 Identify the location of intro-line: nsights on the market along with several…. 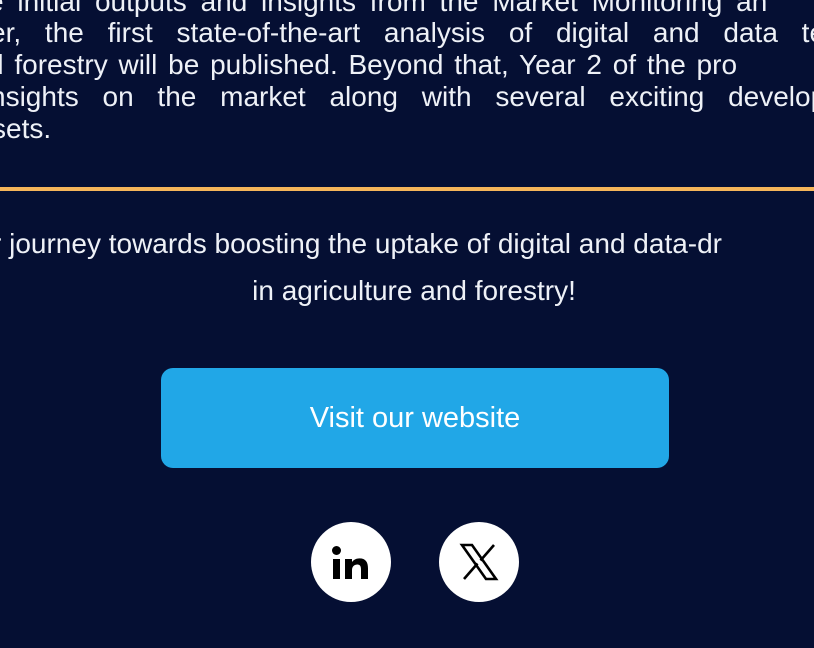
(407, 96).